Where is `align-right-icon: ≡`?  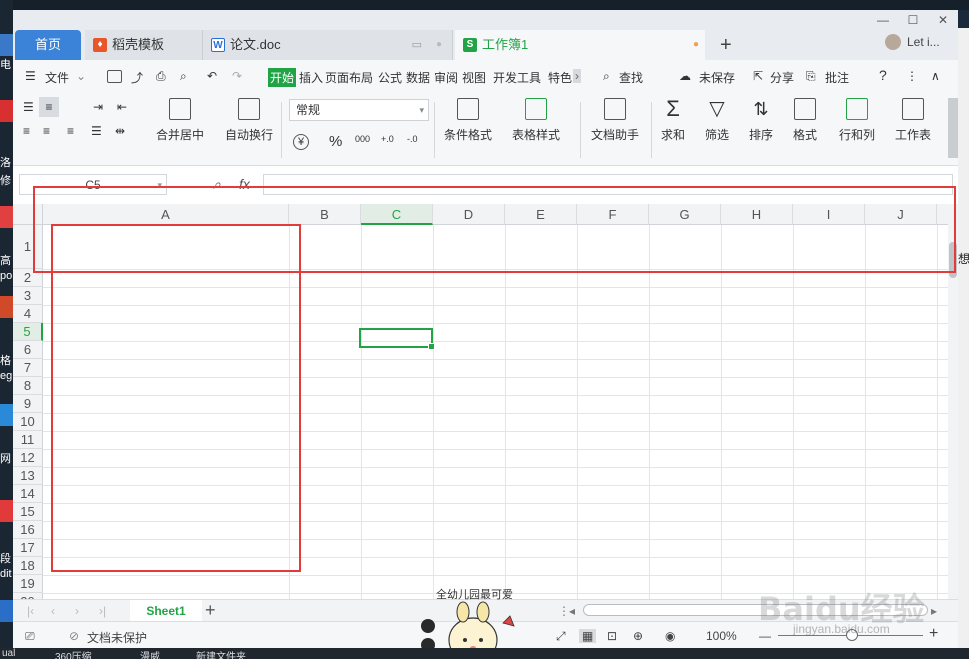
align-right-icon: ≡ is located at coordinates (70, 131).